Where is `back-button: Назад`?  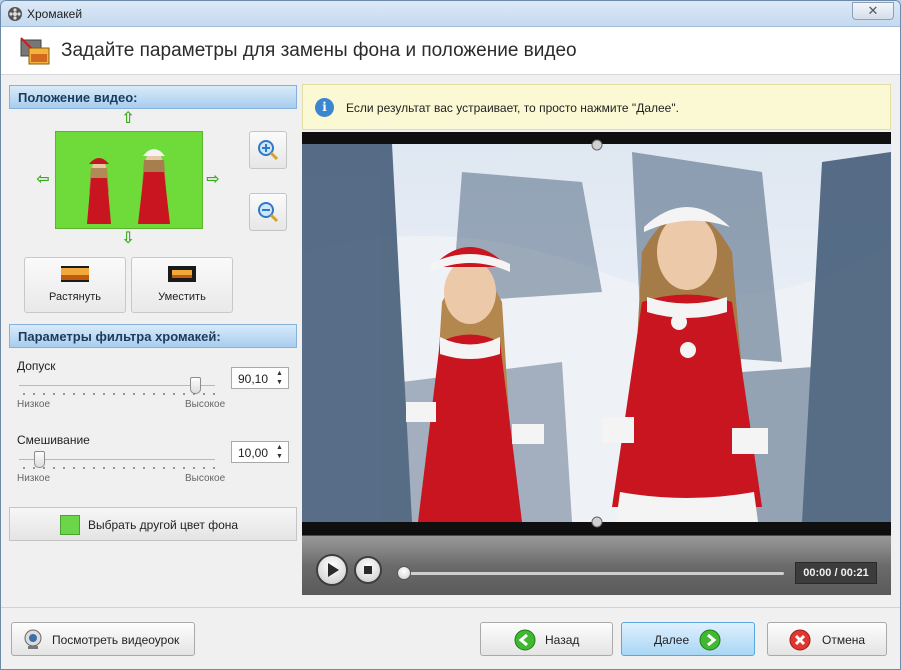
back-button: Назад is located at coordinates (546, 639).